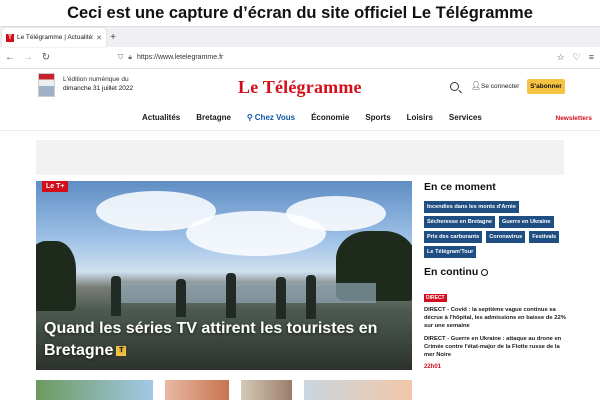  I want to click on direct-badge: DIRECT, so click(435, 298).